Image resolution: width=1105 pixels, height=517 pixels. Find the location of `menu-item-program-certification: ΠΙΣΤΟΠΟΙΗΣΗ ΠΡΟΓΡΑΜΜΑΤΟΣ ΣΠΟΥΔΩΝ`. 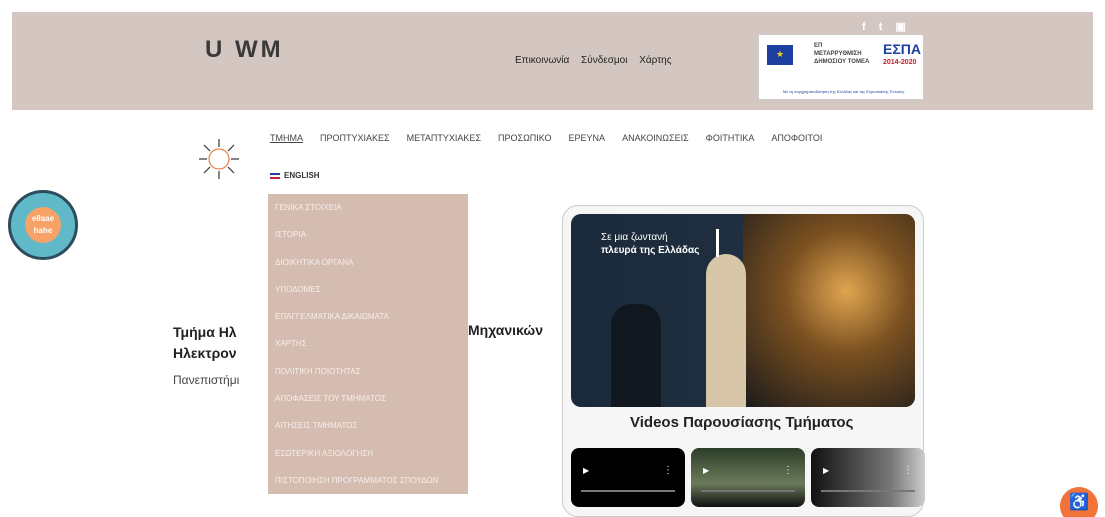

menu-item-program-certification: ΠΙΣΤΟΠΟΙΗΣΗ ΠΡΟΓΡΑΜΜΑΤΟΣ ΣΠΟΥΔΩΝ is located at coordinates (368, 480).